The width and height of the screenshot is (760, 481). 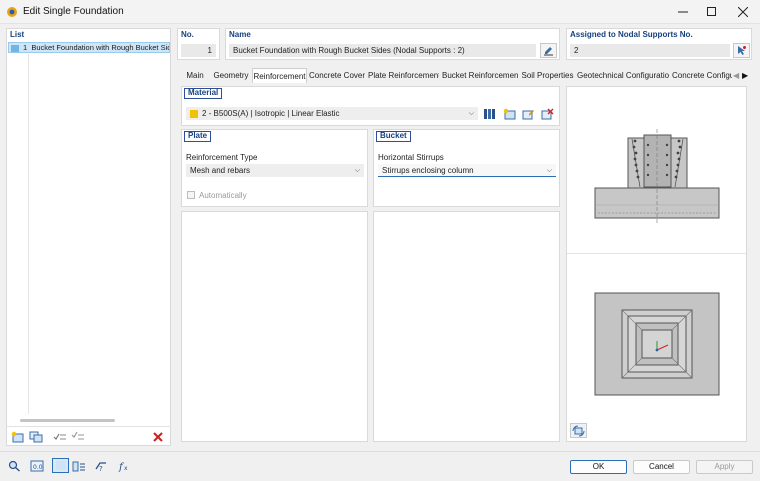 What do you see at coordinates (222, 157) in the screenshot?
I see `reinforcement-type-label: Reinforcement Type` at bounding box center [222, 157].